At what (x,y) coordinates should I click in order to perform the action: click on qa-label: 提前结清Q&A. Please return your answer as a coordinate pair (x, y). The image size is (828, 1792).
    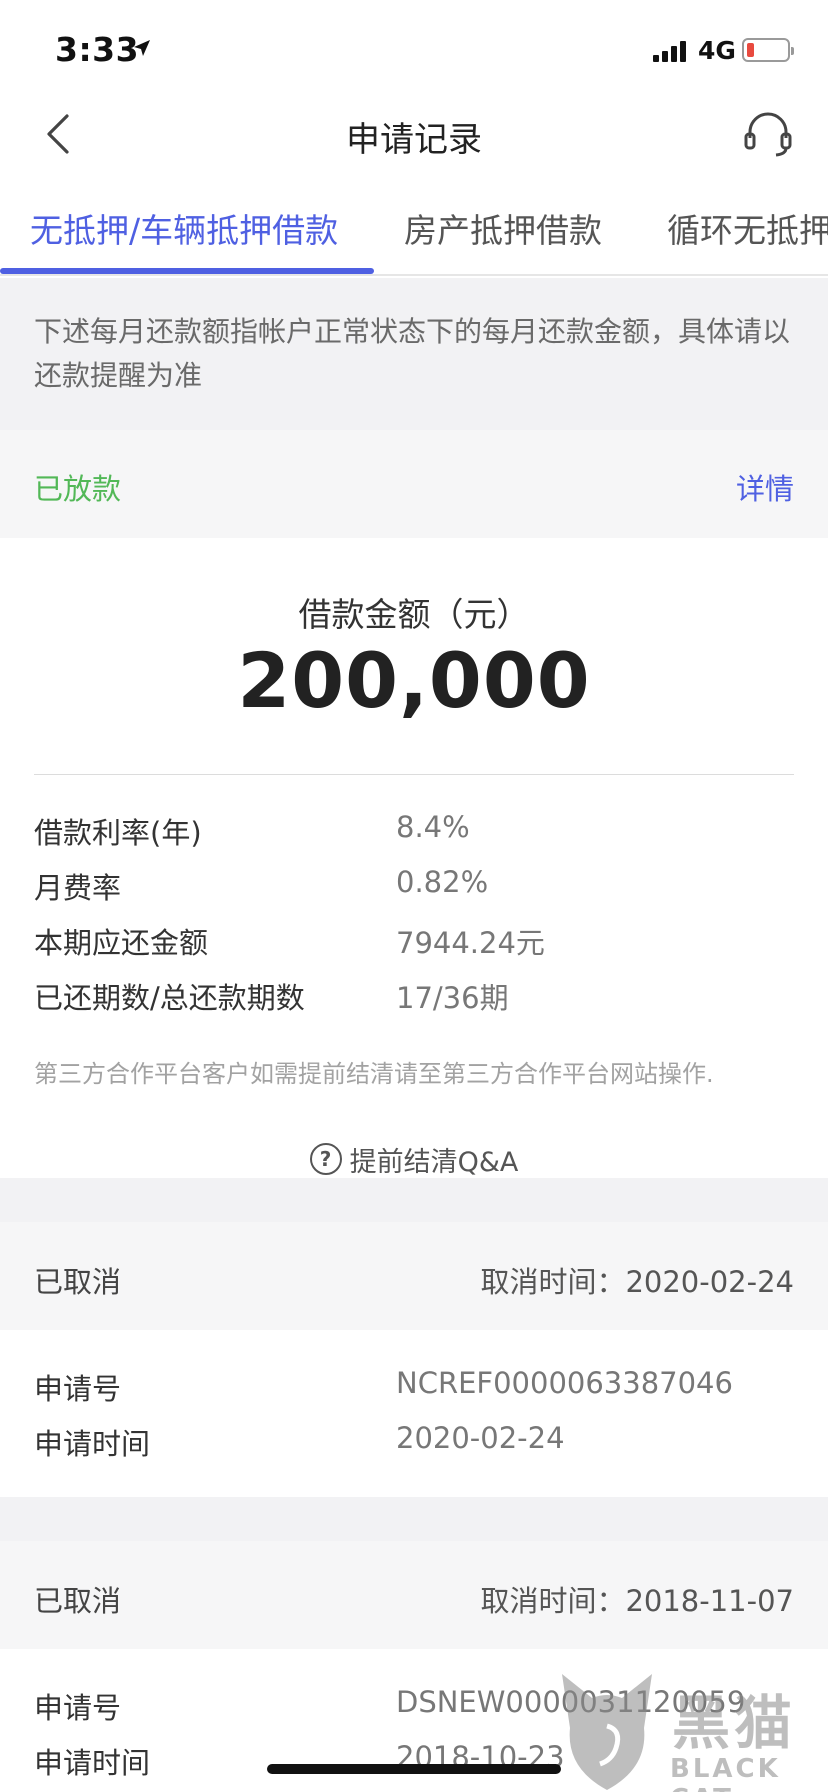
    Looking at the image, I should click on (434, 1162).